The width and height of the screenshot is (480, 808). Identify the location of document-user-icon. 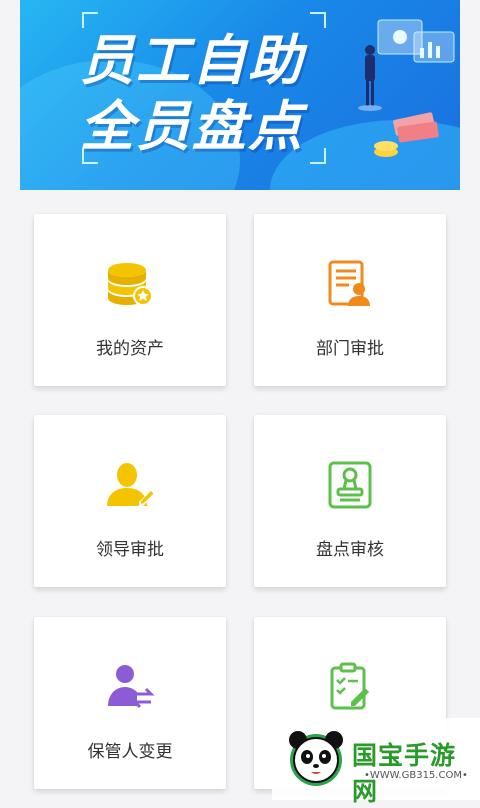
(349, 283).